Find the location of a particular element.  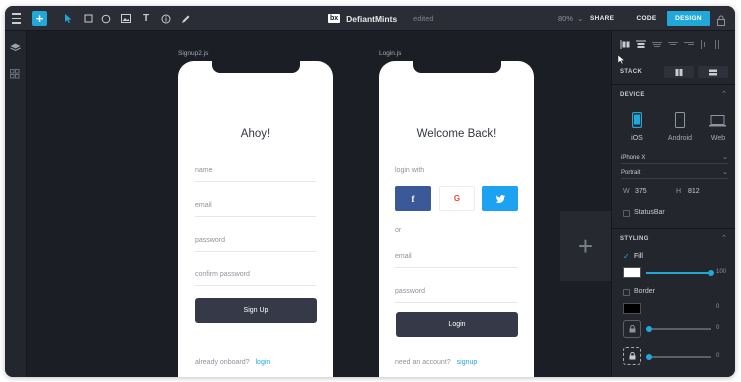

divider is located at coordinates (673, 84).